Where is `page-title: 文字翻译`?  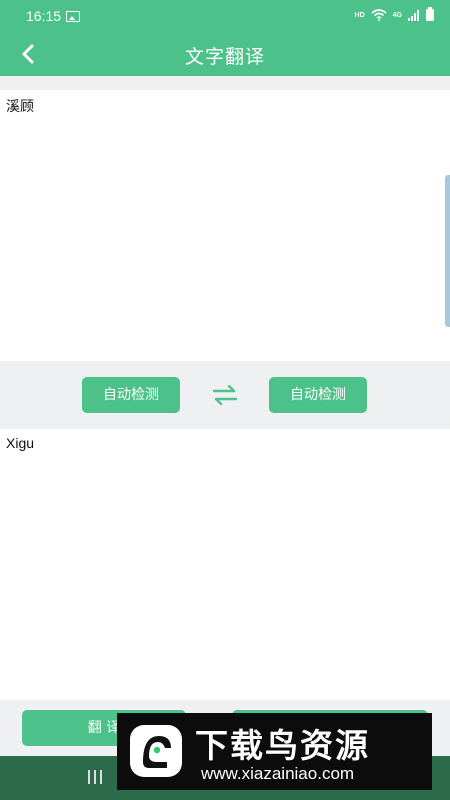 page-title: 文字翻译 is located at coordinates (224, 57).